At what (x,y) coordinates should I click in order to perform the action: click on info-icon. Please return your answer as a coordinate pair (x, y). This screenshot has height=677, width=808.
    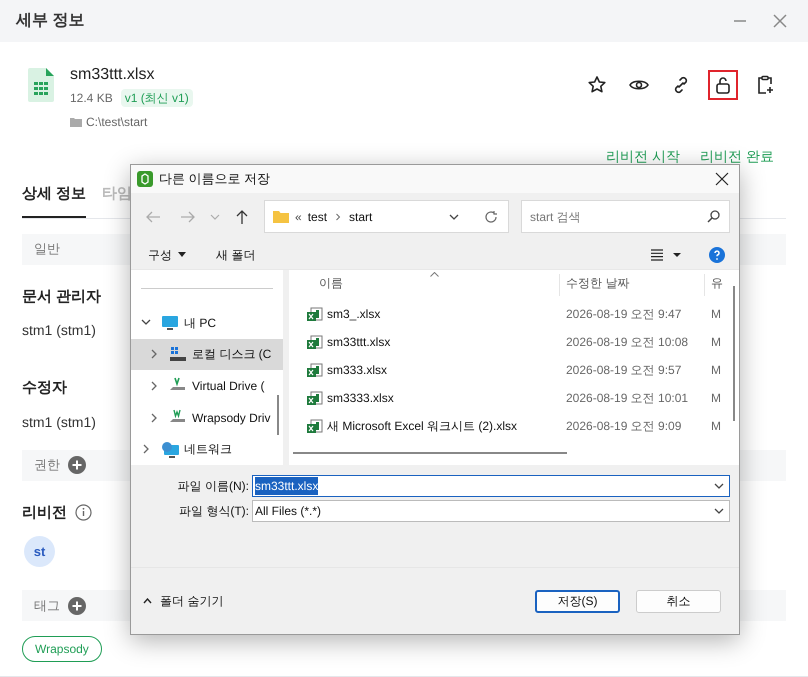
    Looking at the image, I should click on (83, 513).